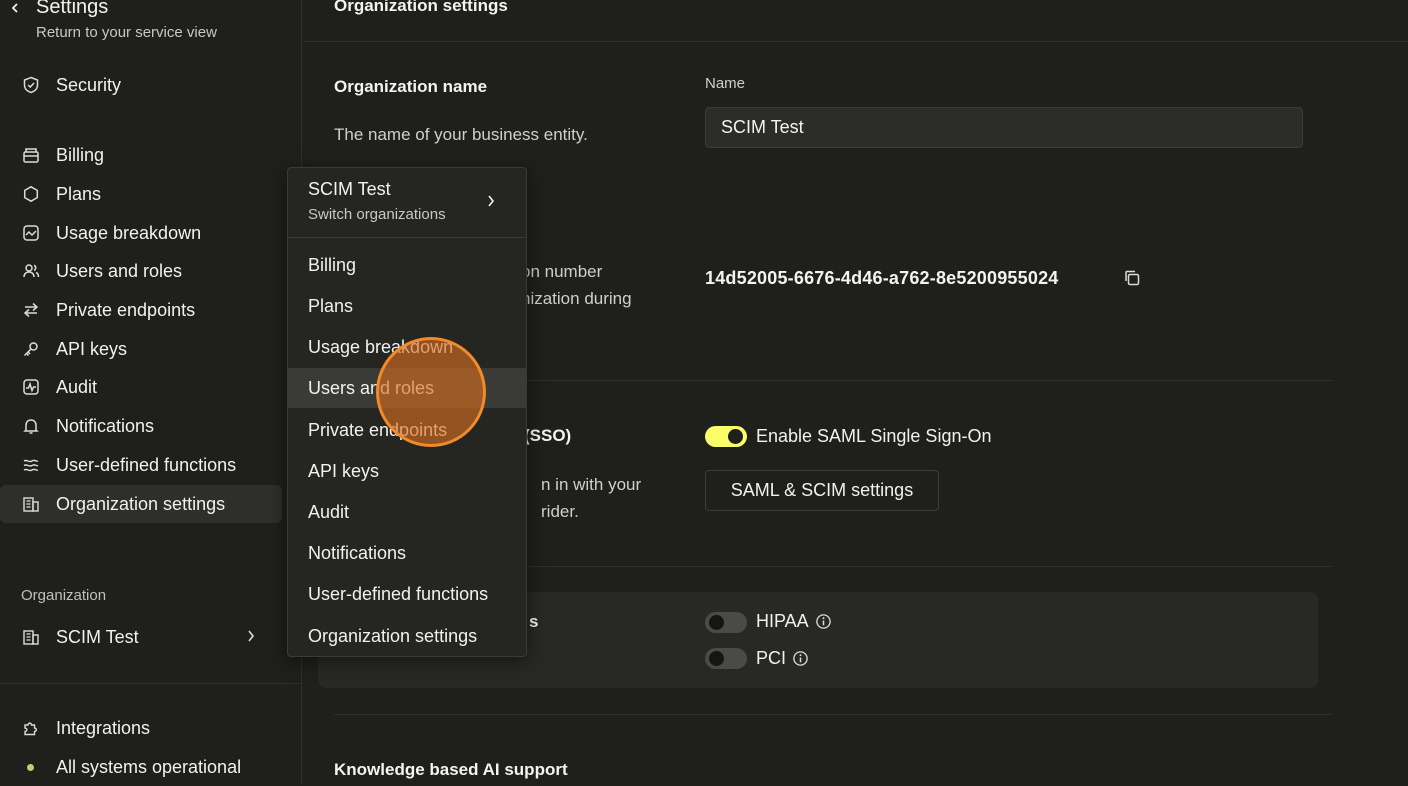 Image resolution: width=1408 pixels, height=786 pixels. Describe the element at coordinates (411, 86) in the screenshot. I see `org-name-title: Organization name` at that location.